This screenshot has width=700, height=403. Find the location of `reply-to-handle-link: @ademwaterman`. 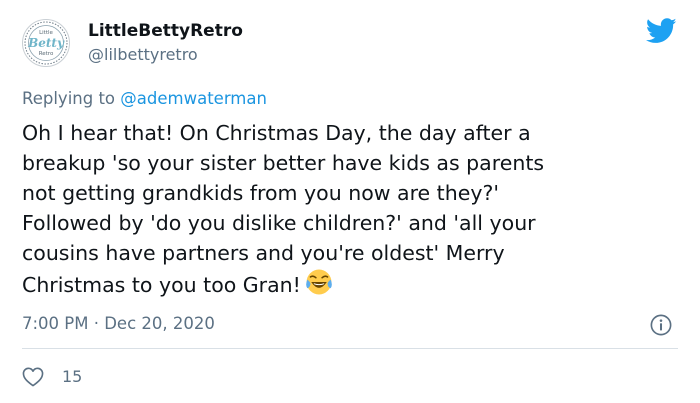

reply-to-handle-link: @ademwaterman is located at coordinates (193, 98).